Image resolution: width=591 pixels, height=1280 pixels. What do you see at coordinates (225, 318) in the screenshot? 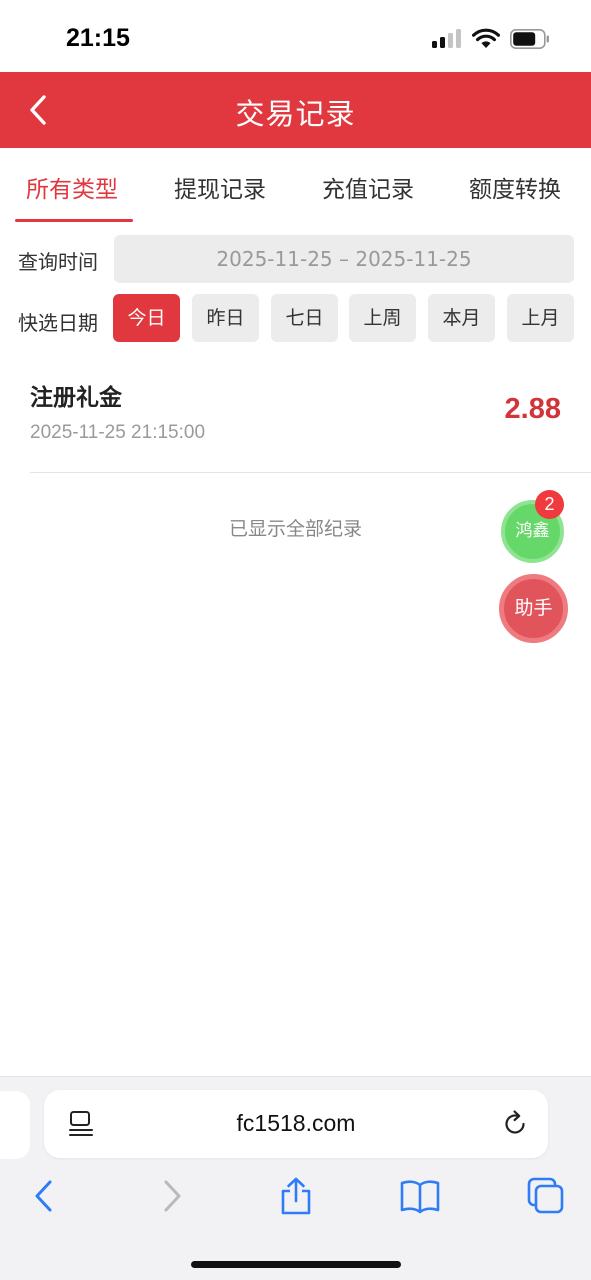
I see `quick-yesterday-button: 昨日` at bounding box center [225, 318].